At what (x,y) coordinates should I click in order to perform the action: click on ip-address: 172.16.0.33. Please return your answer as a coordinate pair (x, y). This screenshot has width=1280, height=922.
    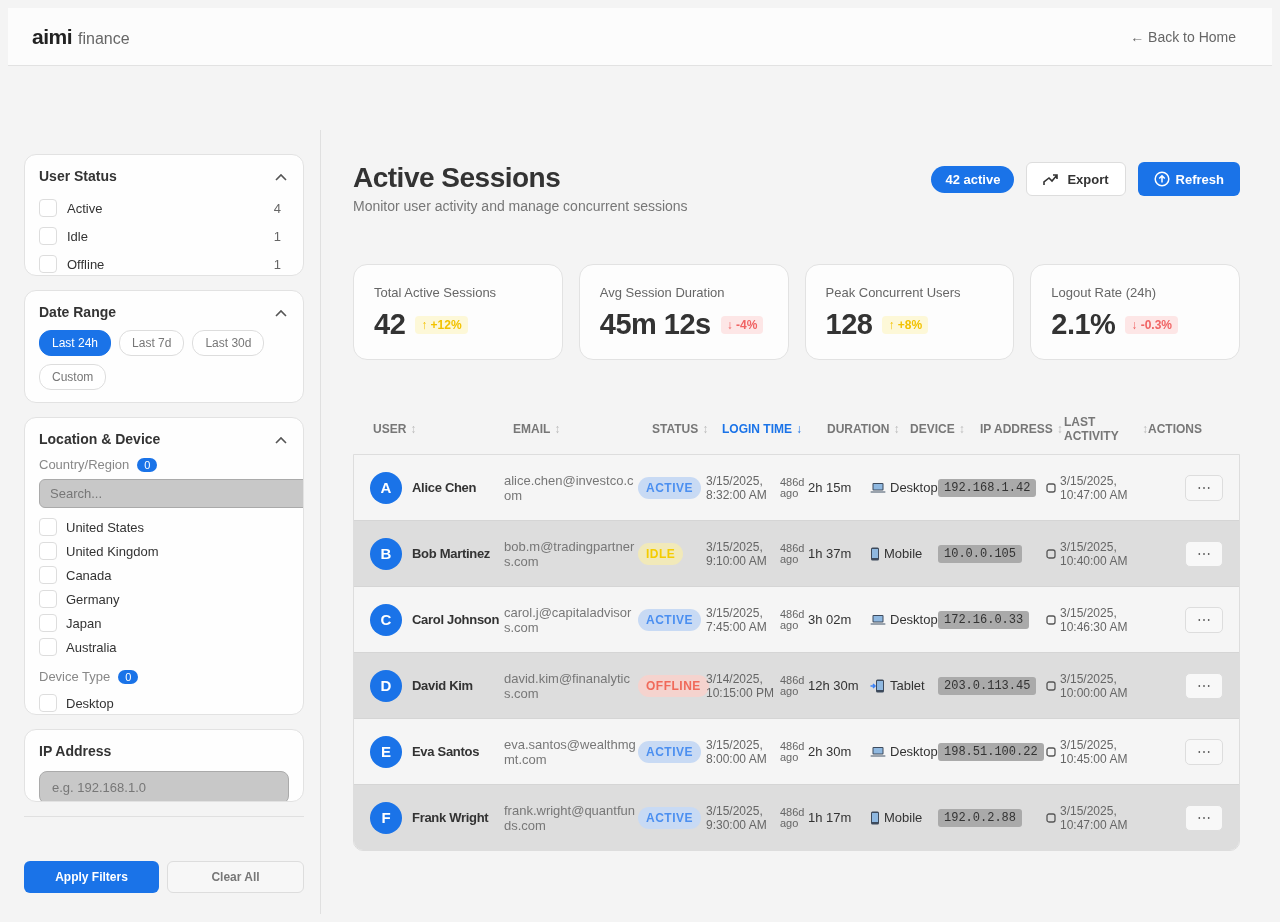
    Looking at the image, I should click on (984, 619).